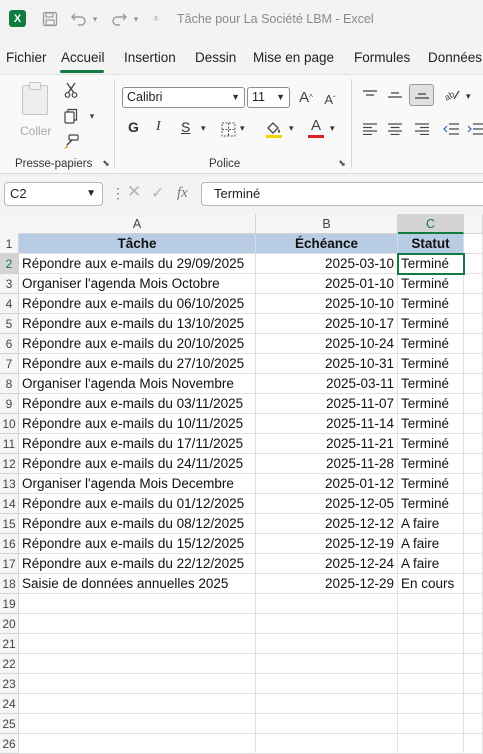 This screenshot has width=483, height=754. Describe the element at coordinates (137, 524) in the screenshot. I see `task-cell: Répondre aux e-mails du 08/12/2025` at that location.